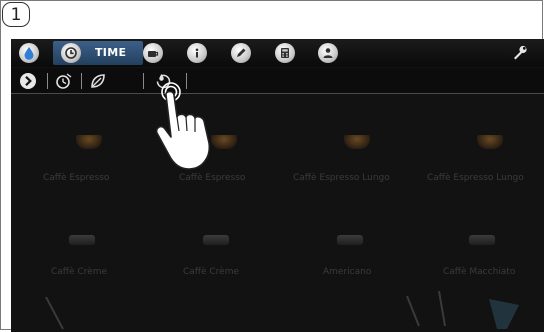  I want to click on pointing-hand-icon, so click(183, 126).